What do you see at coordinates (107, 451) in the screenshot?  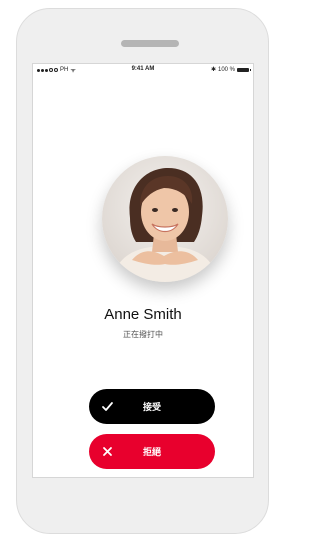 I see `close-icon` at bounding box center [107, 451].